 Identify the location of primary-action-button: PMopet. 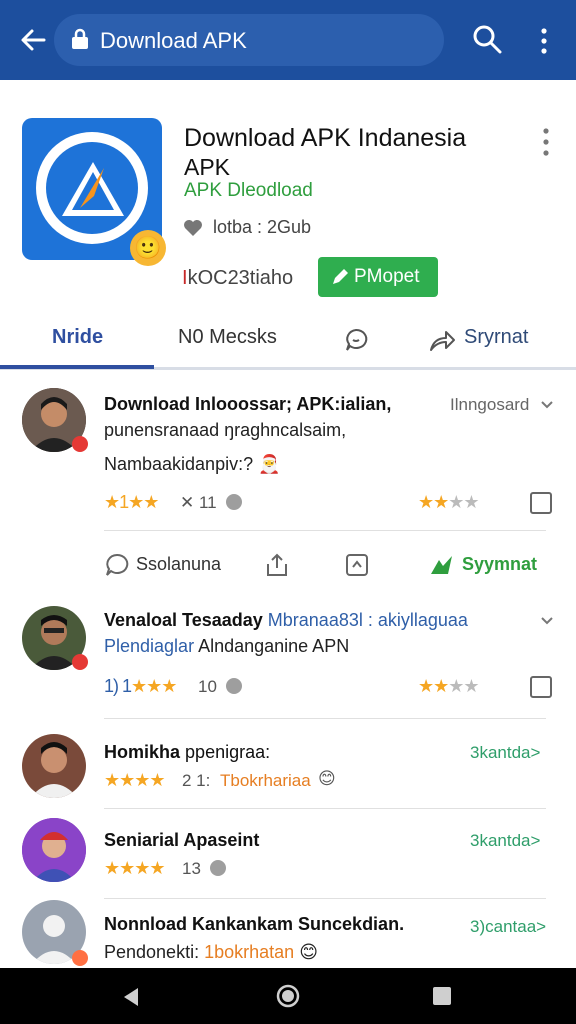
(378, 277).